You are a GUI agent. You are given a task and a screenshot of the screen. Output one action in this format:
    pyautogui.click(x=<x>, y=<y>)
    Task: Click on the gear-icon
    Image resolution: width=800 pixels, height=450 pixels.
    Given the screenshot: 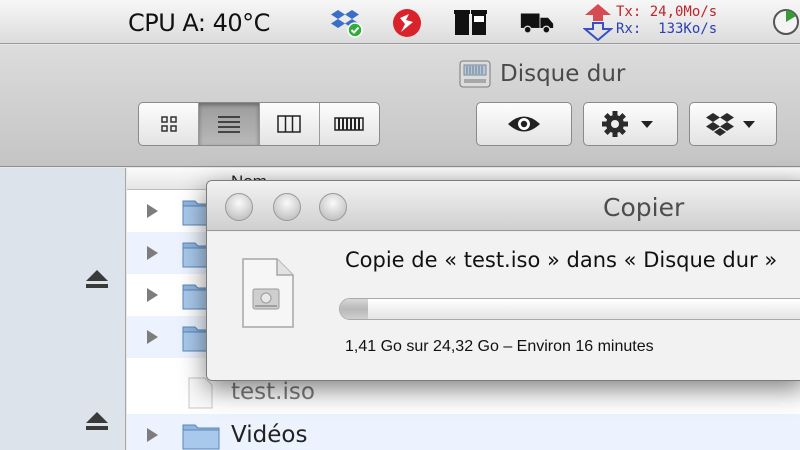 What is the action you would take?
    pyautogui.click(x=627, y=124)
    